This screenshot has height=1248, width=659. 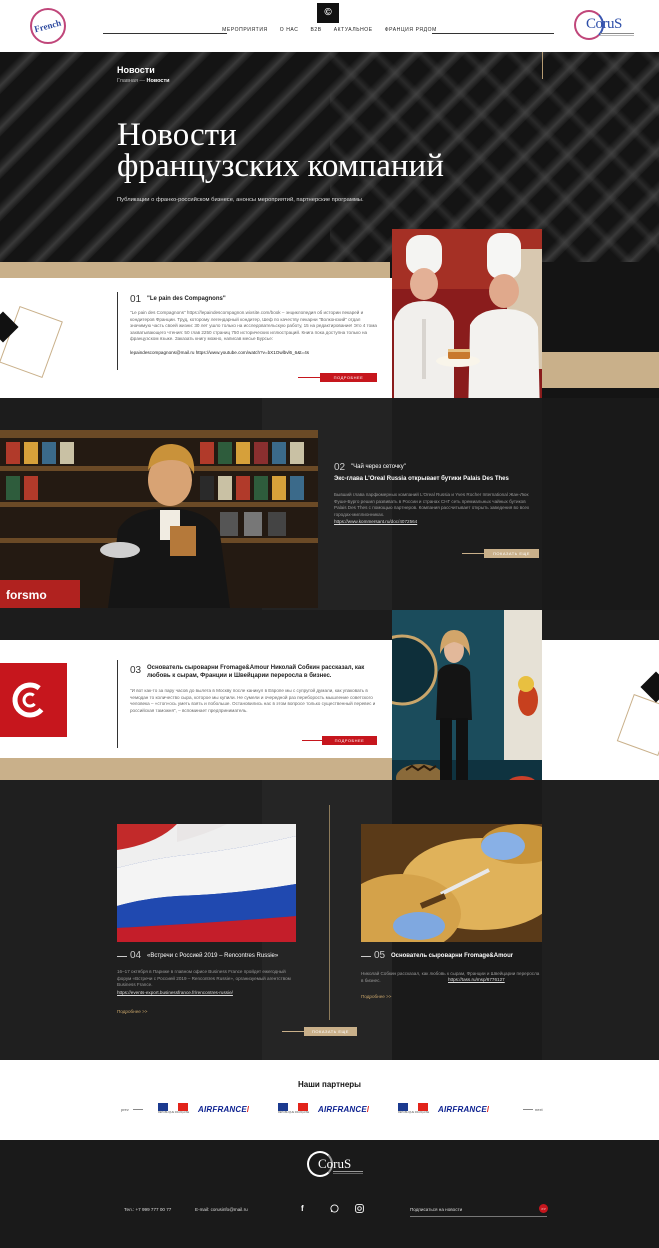 What do you see at coordinates (147, 1209) in the screenshot?
I see `footer-phone: Тел.: +7 999 777 00 77` at bounding box center [147, 1209].